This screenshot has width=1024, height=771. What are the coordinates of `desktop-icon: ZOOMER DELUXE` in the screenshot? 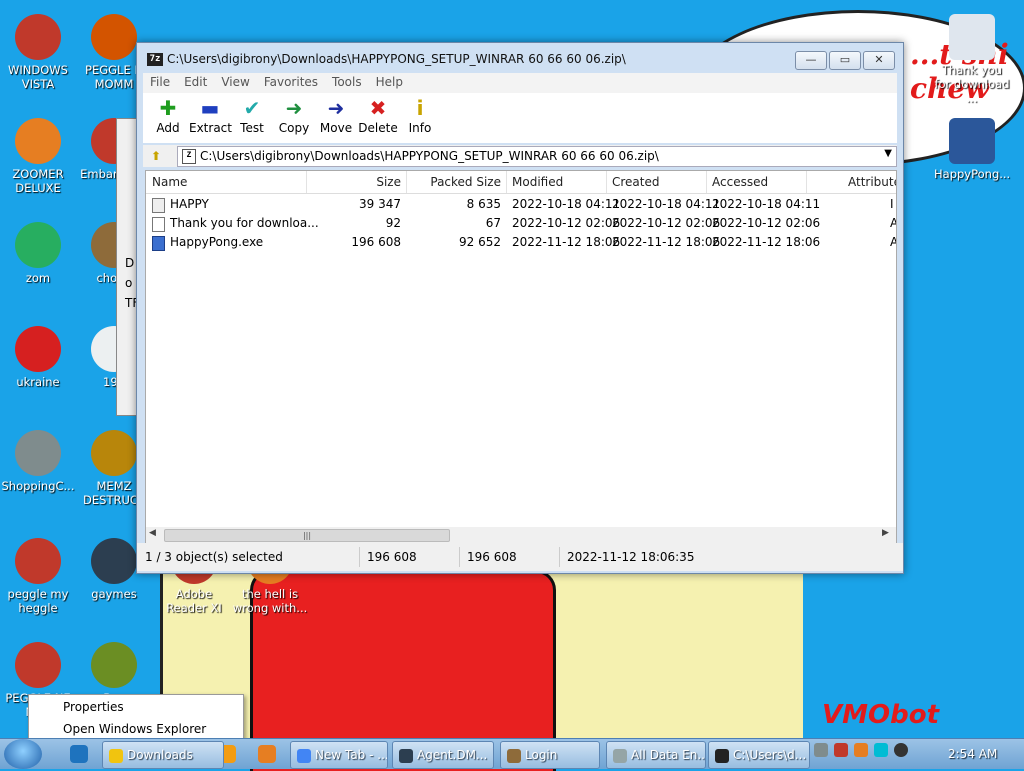 It's located at (38, 156).